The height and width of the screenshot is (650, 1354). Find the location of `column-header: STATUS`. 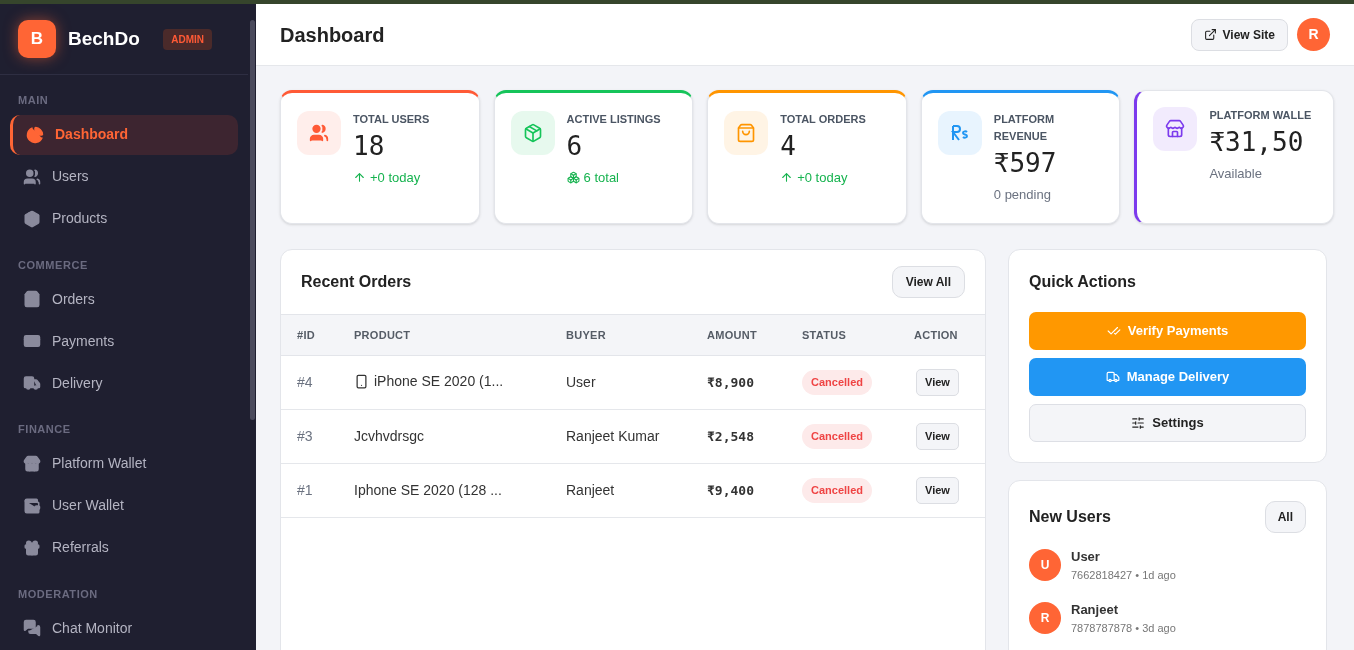

column-header: STATUS is located at coordinates (858, 335).